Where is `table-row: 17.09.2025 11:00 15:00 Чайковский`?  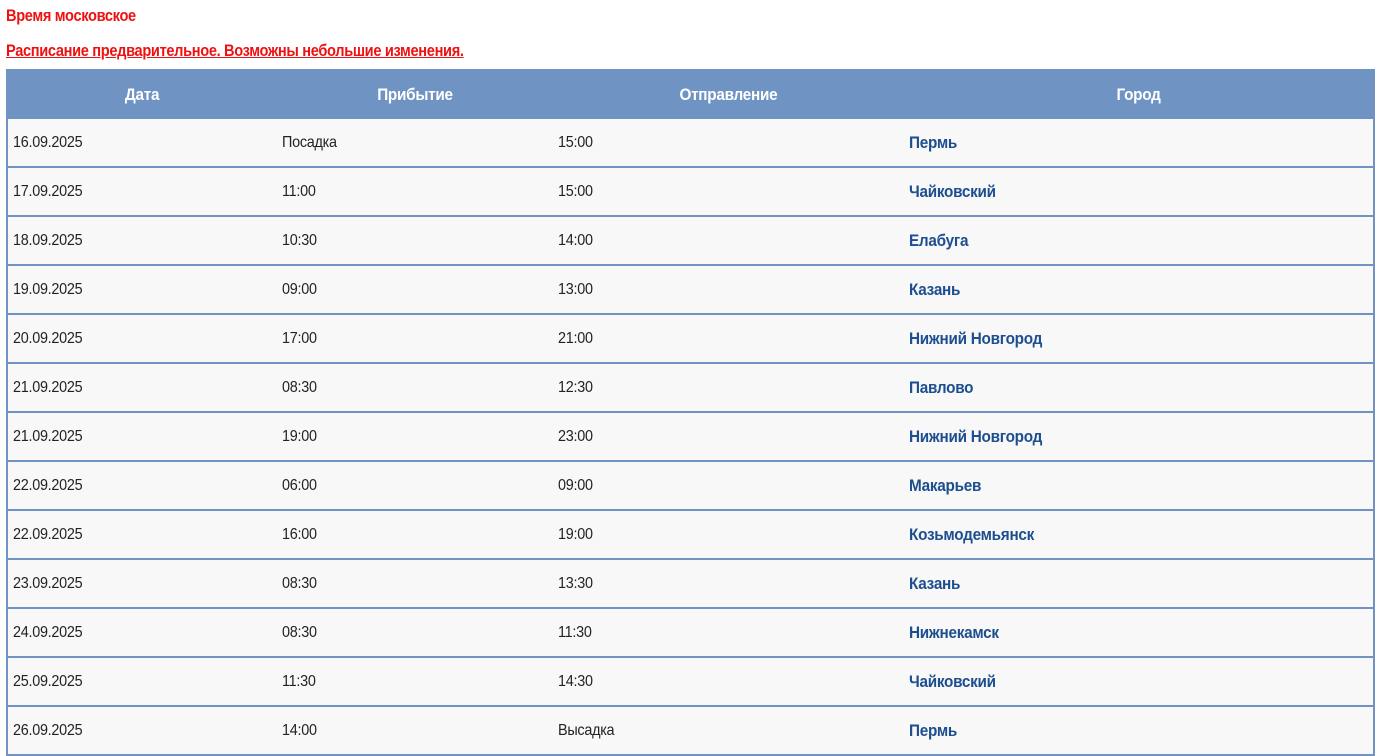
table-row: 17.09.2025 11:00 15:00 Чайковский is located at coordinates (690, 192).